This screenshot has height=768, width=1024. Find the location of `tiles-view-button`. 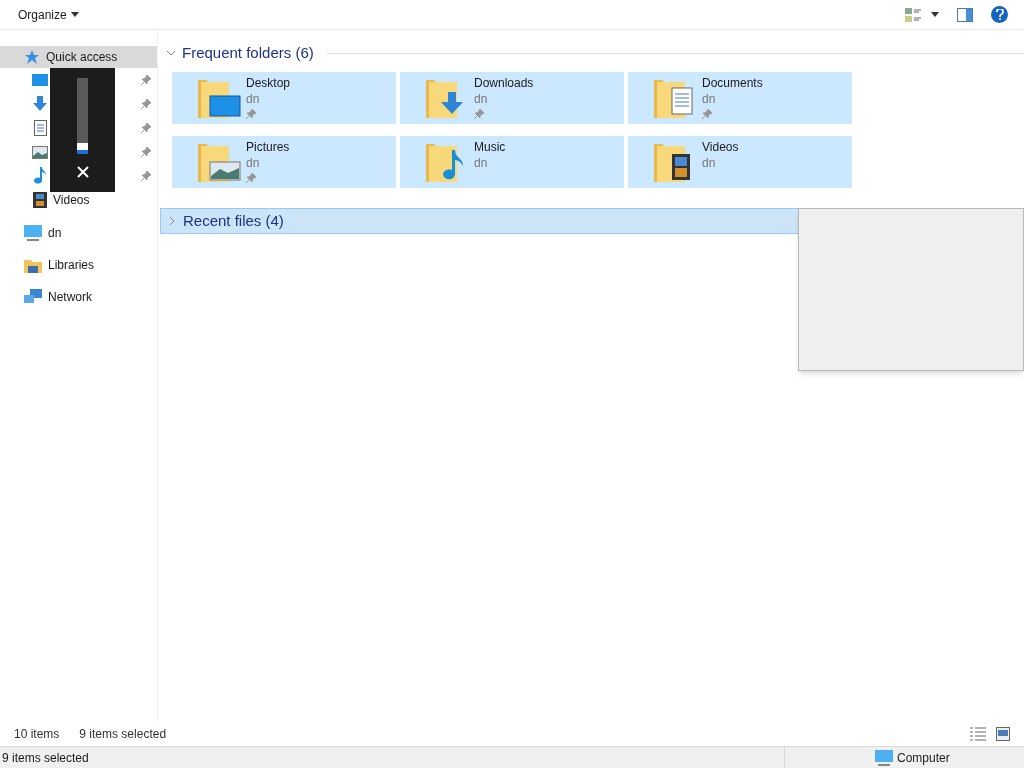

tiles-view-button is located at coordinates (1003, 734).